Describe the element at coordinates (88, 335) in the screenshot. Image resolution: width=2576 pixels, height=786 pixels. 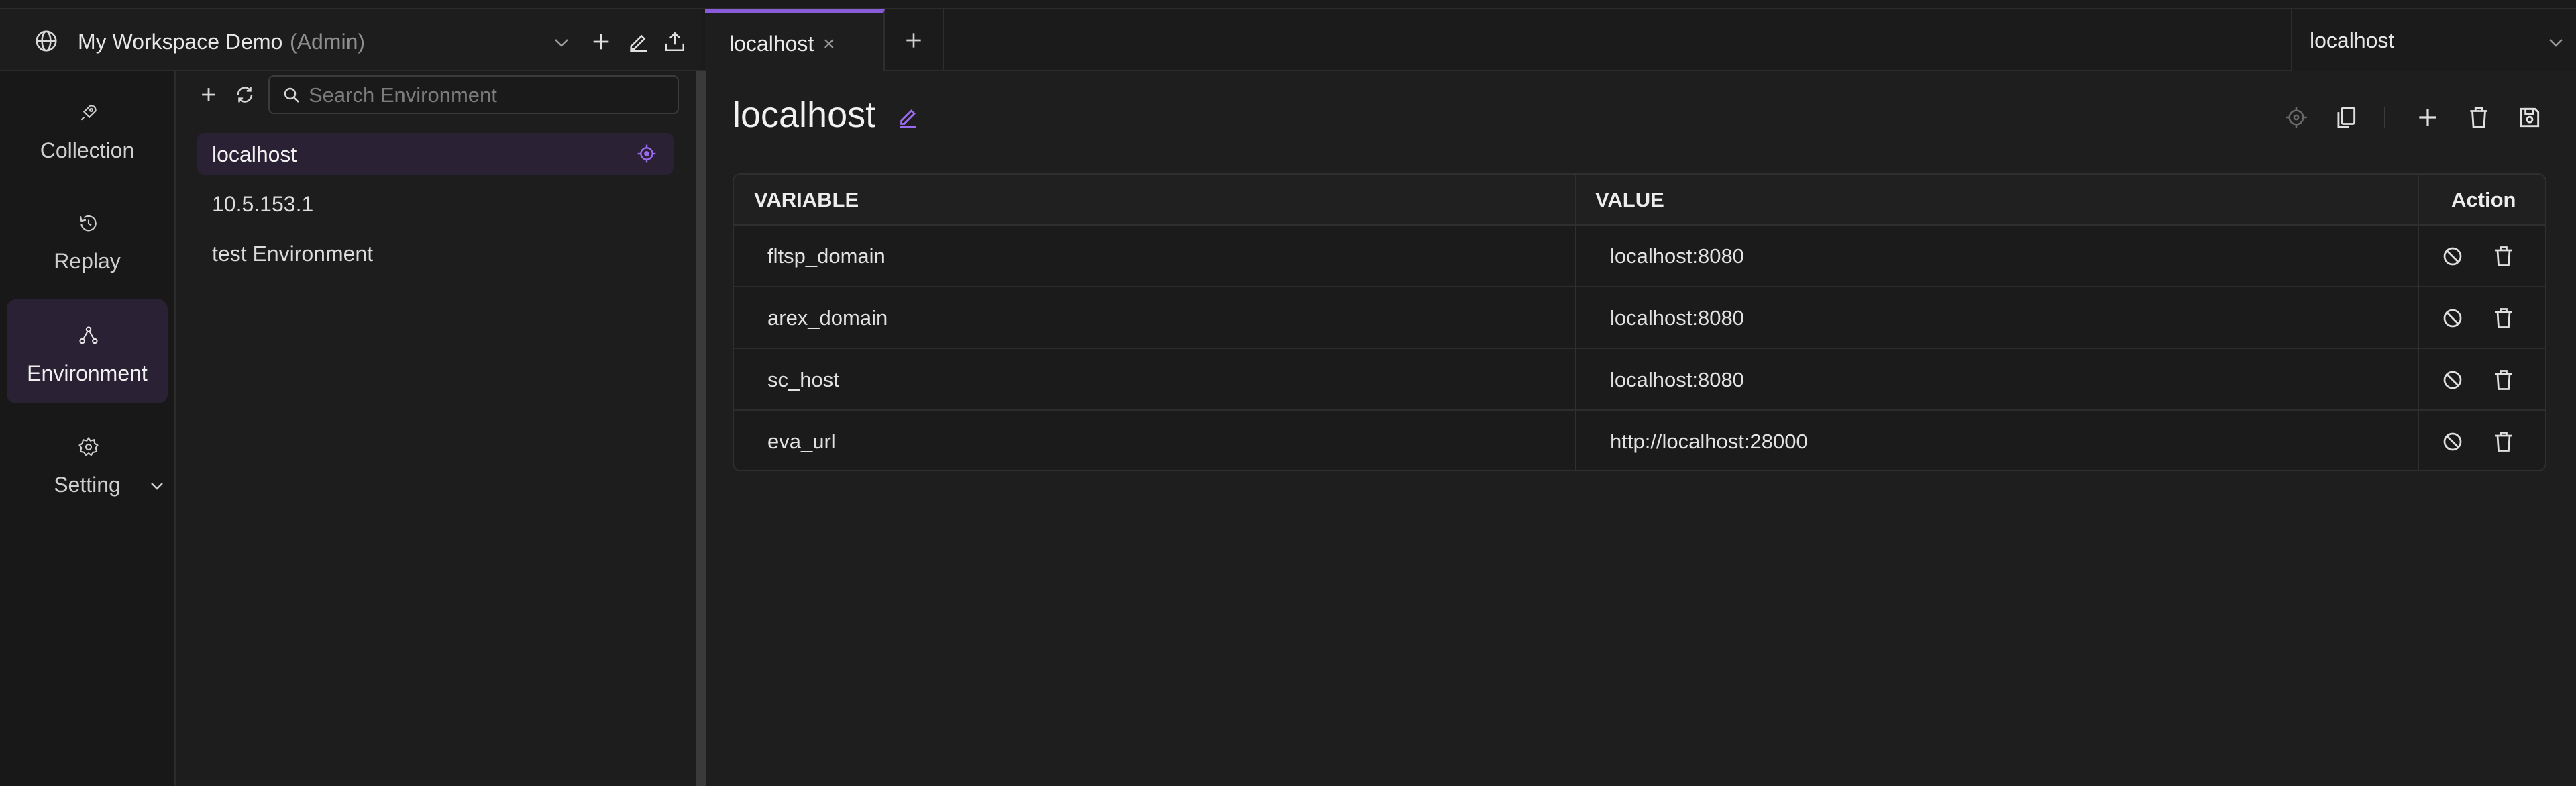
I see `share-nodes-icon` at that location.